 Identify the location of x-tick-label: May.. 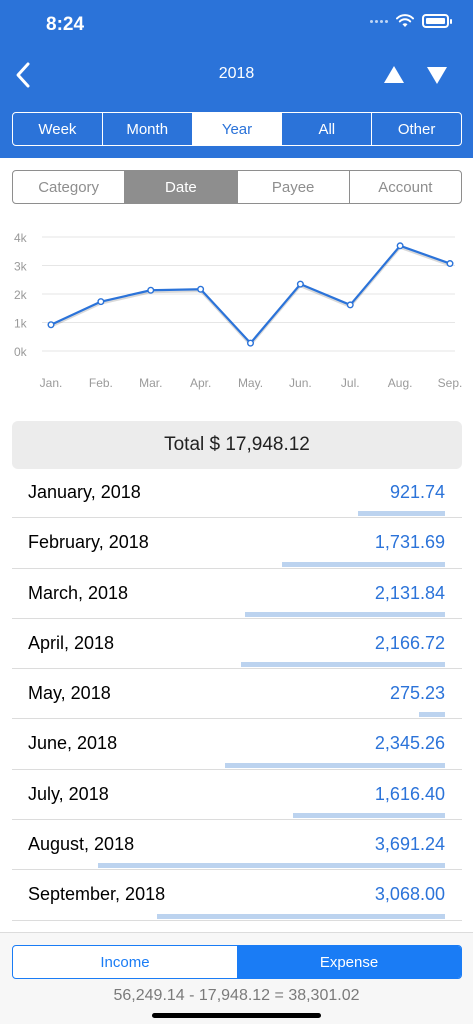
(250, 383).